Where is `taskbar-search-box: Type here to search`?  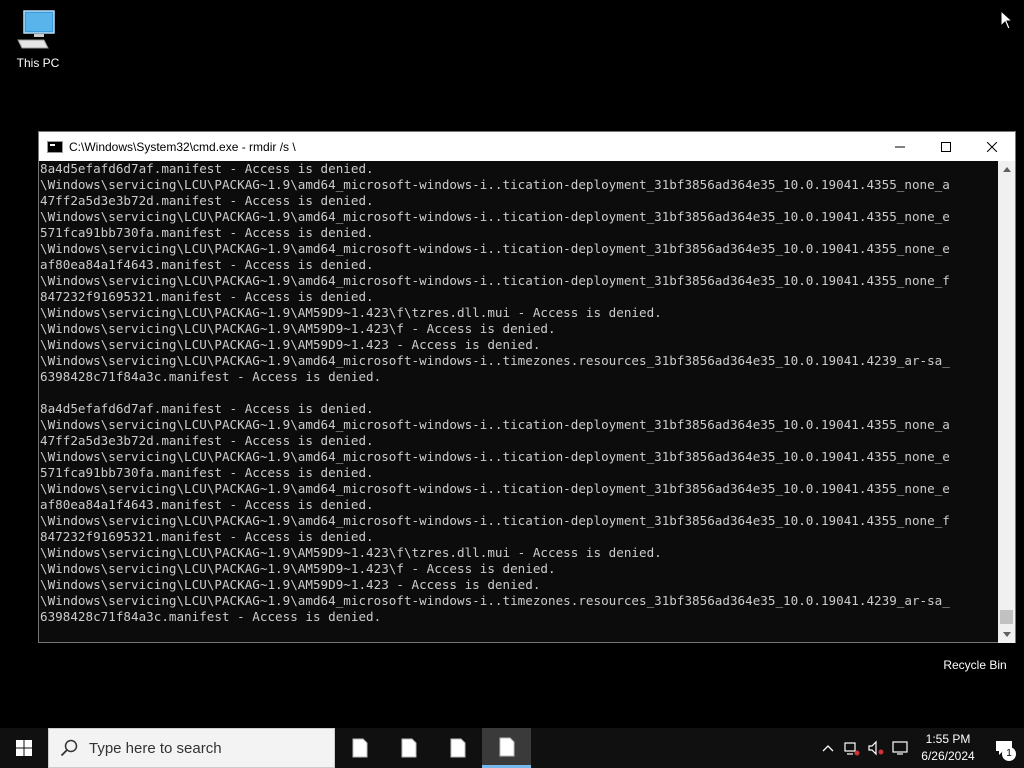
taskbar-search-box: Type here to search is located at coordinates (191, 748).